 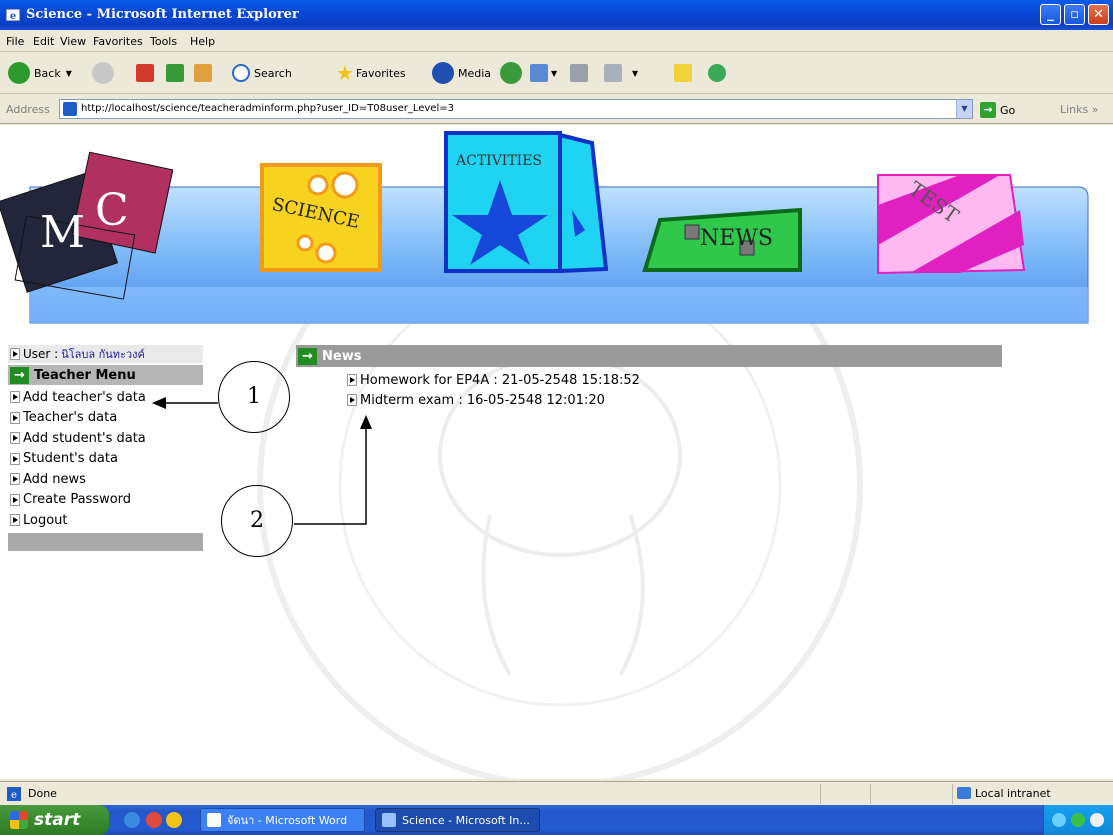 I want to click on history-button, so click(x=511, y=73).